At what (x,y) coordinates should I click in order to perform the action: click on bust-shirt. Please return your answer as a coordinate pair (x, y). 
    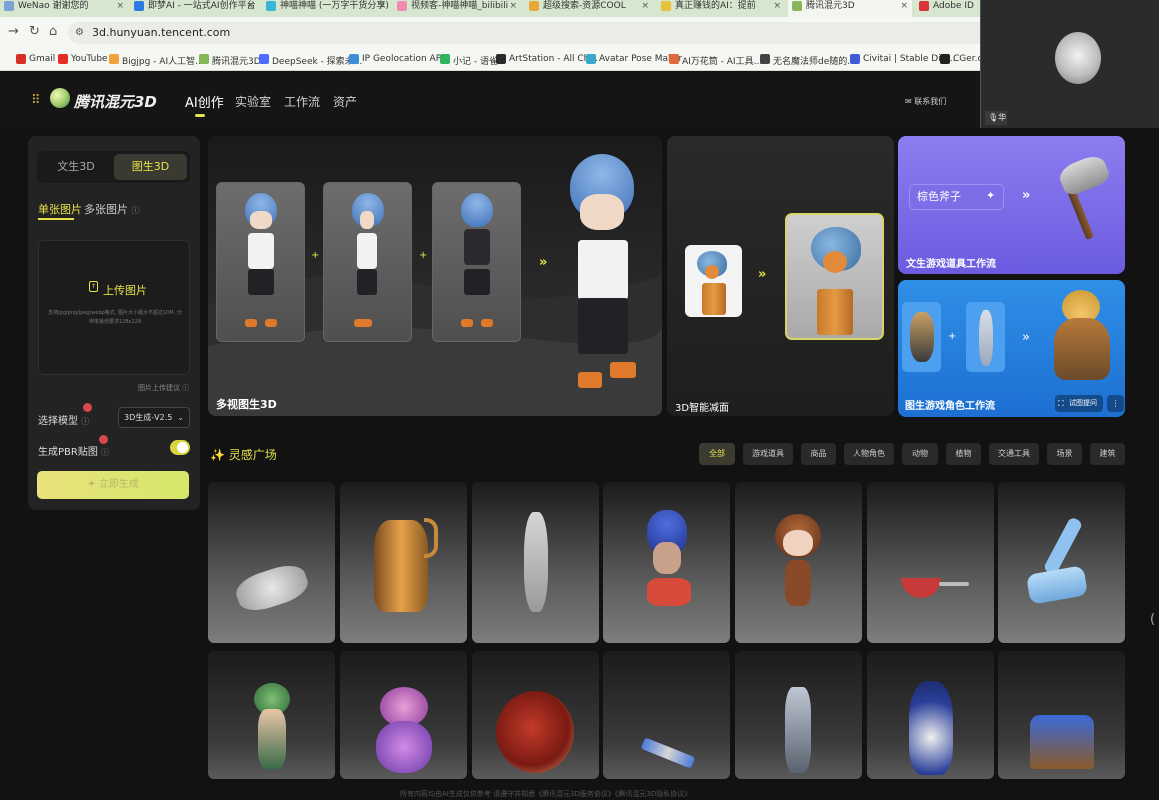
    Looking at the image, I should click on (669, 592).